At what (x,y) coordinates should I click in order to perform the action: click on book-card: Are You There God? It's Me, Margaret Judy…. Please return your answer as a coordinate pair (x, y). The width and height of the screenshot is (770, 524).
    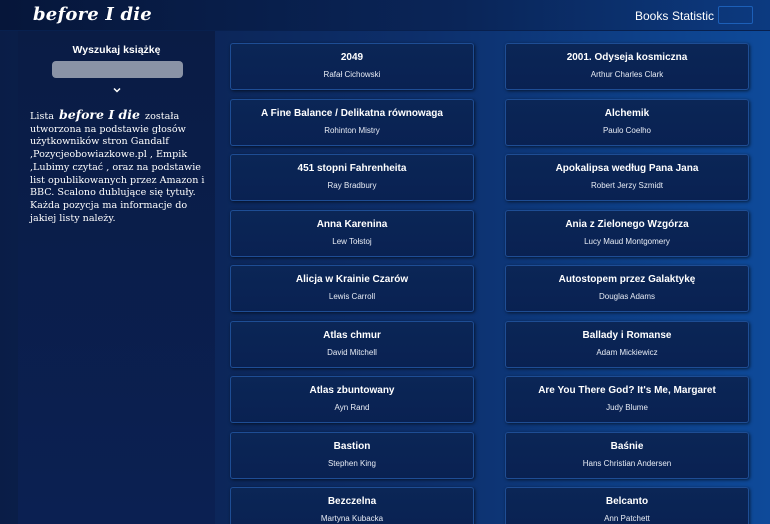
    Looking at the image, I should click on (627, 399).